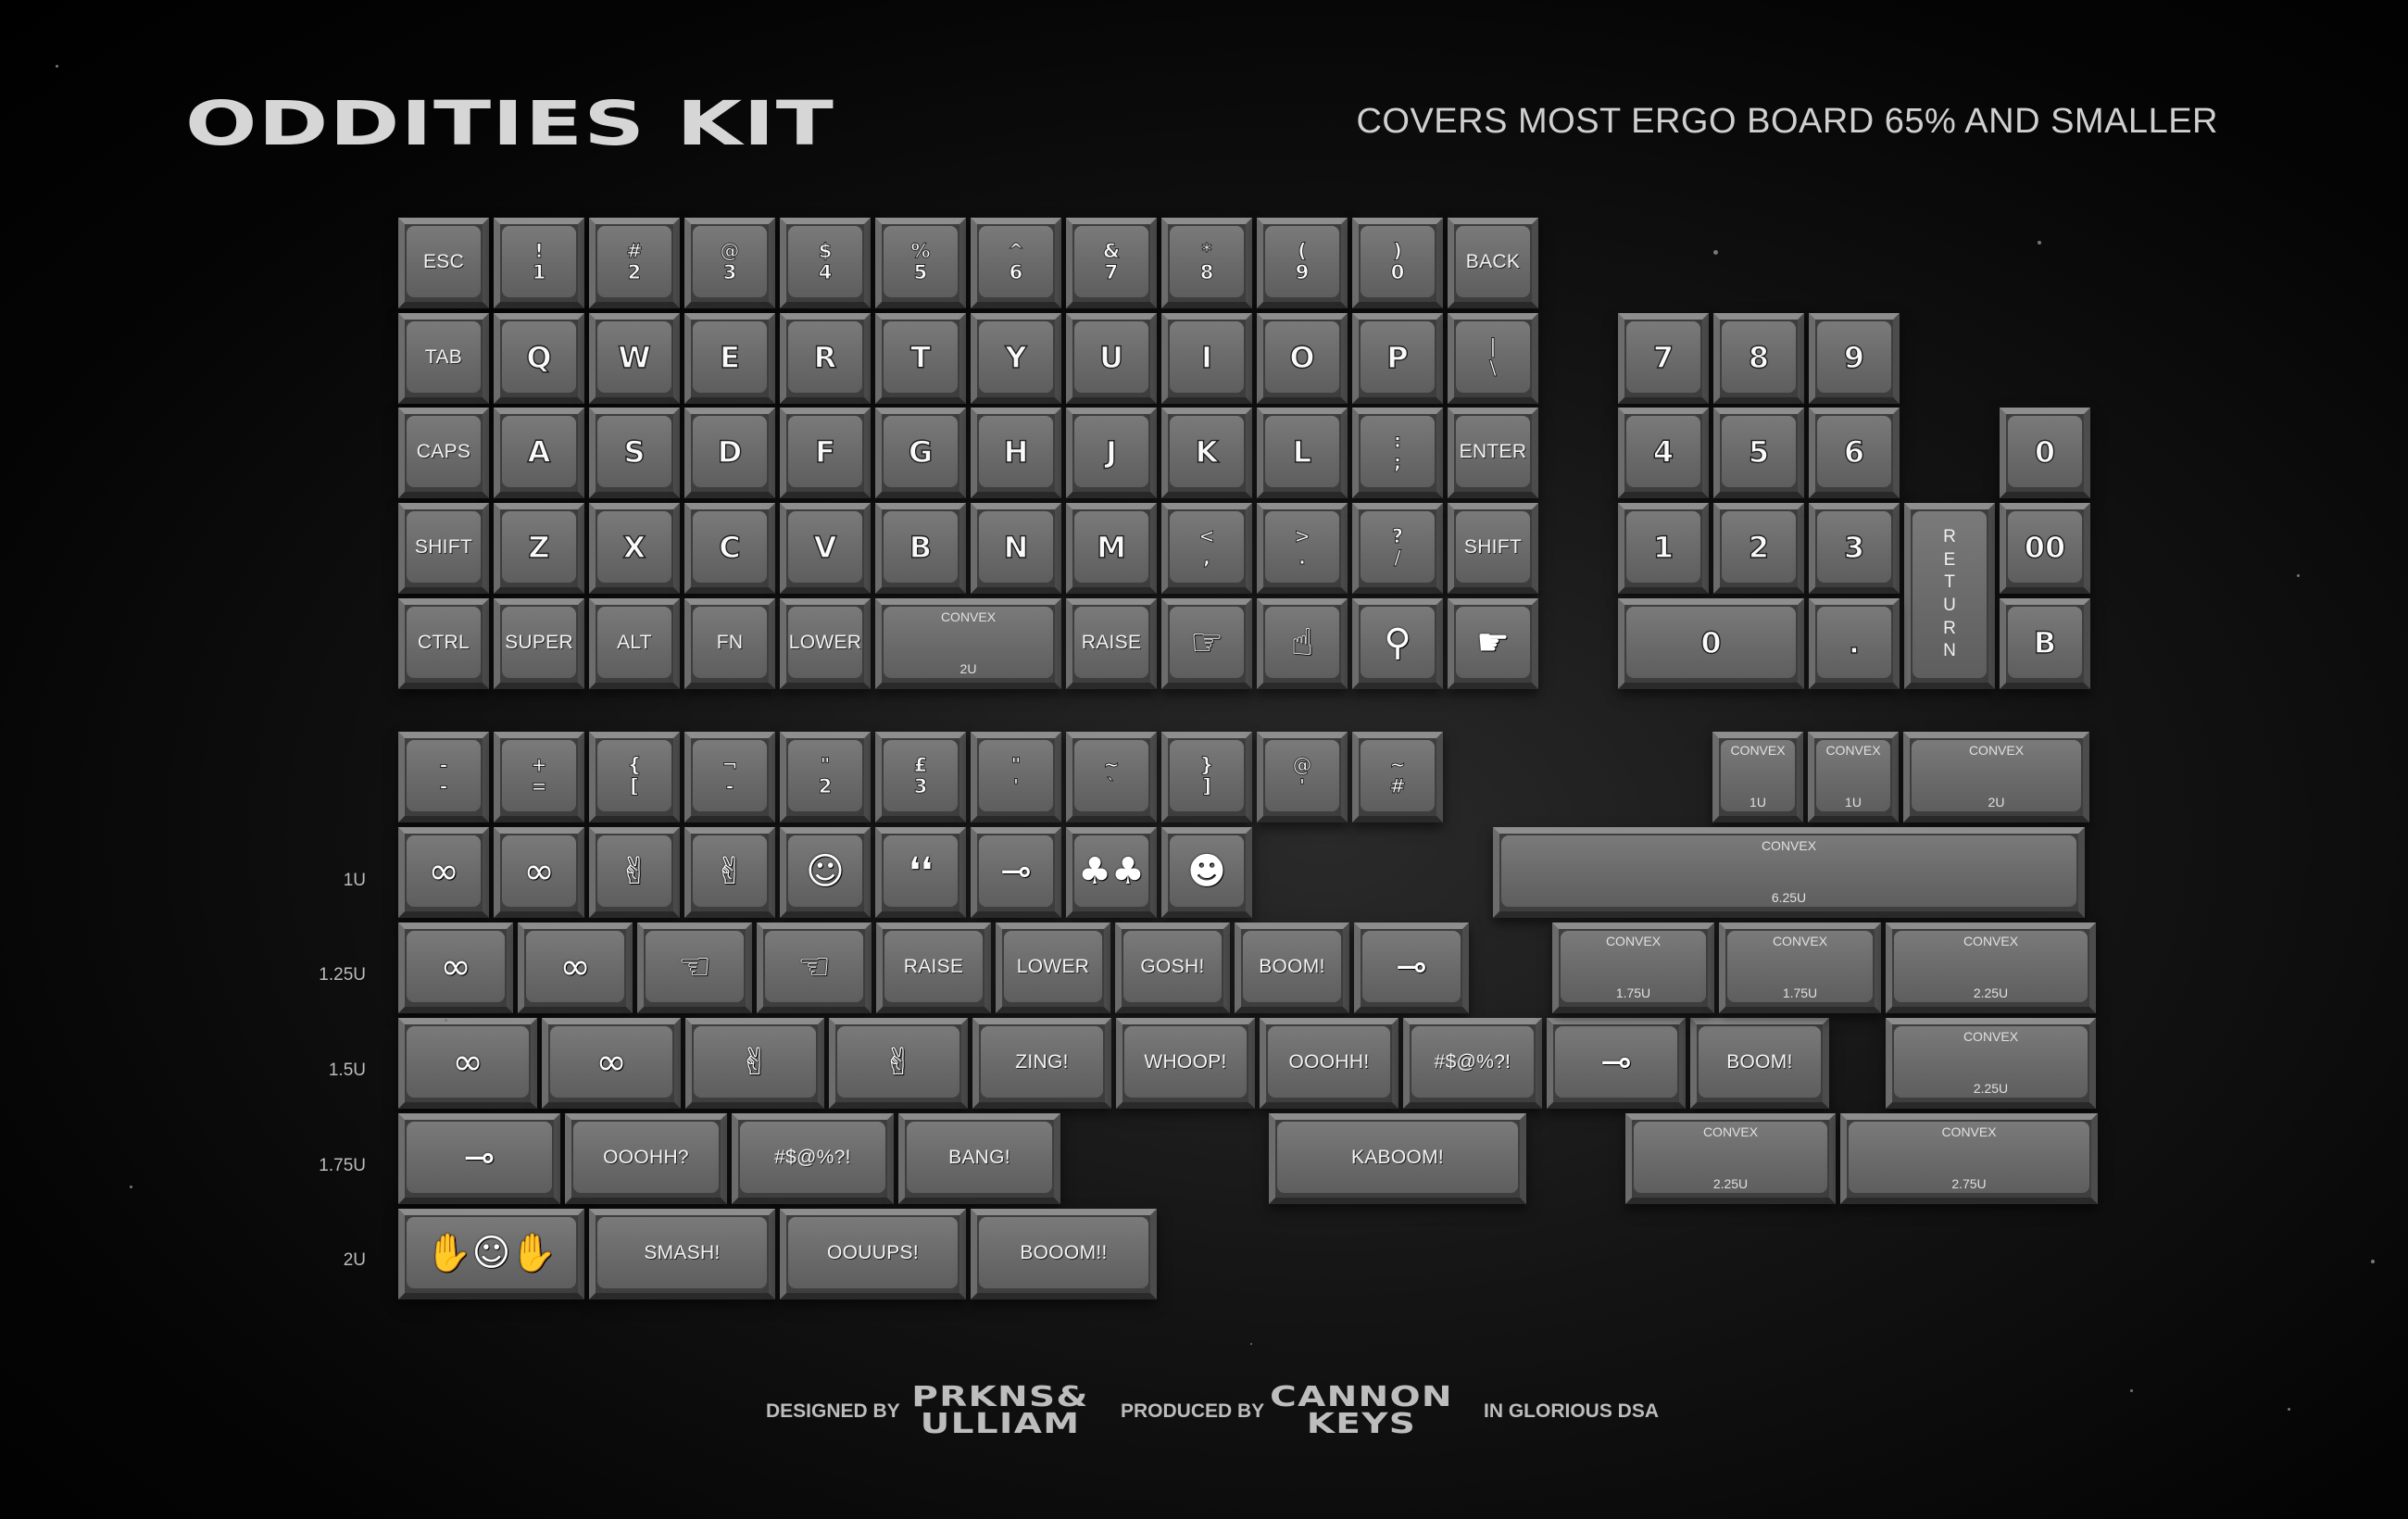  I want to click on convex-1u-a: CONVEX 1U, so click(1757, 777).